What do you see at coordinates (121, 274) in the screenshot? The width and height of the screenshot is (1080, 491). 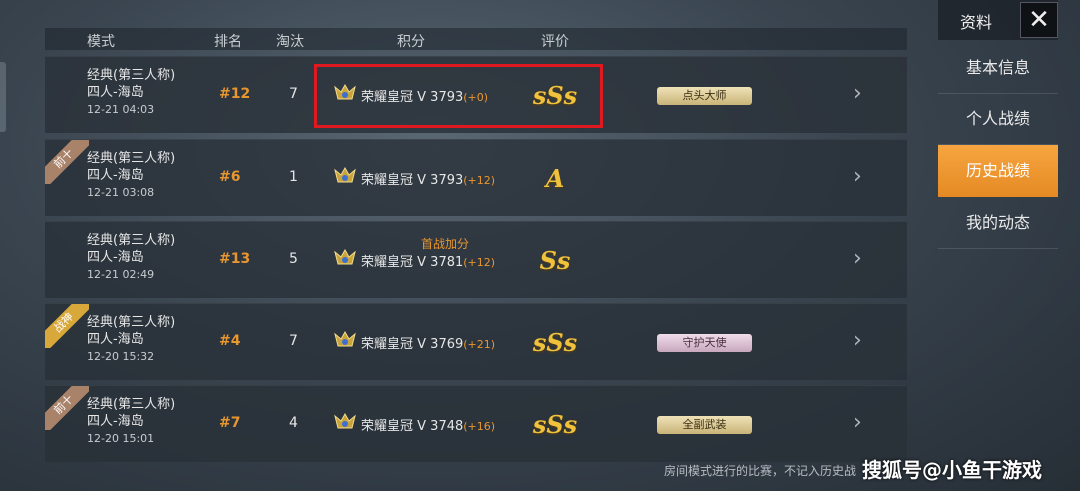 I see `match-time: 12-21 02:49` at bounding box center [121, 274].